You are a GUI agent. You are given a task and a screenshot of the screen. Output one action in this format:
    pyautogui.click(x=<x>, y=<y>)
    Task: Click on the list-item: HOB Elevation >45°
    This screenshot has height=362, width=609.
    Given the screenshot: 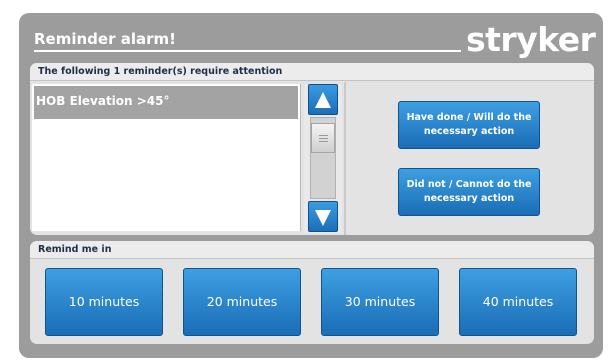 What is the action you would take?
    pyautogui.click(x=166, y=102)
    